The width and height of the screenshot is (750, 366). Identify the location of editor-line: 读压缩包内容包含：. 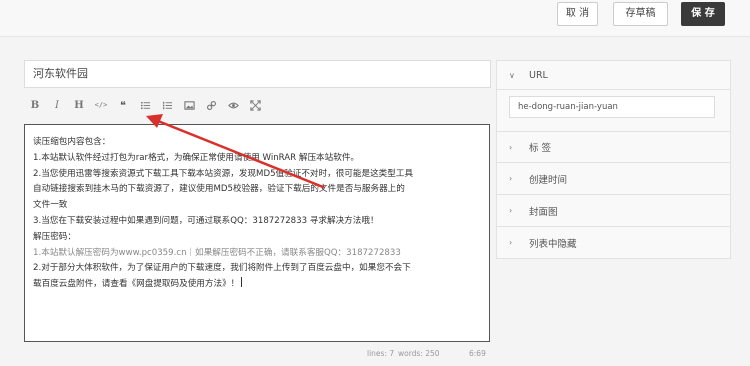
(72, 142).